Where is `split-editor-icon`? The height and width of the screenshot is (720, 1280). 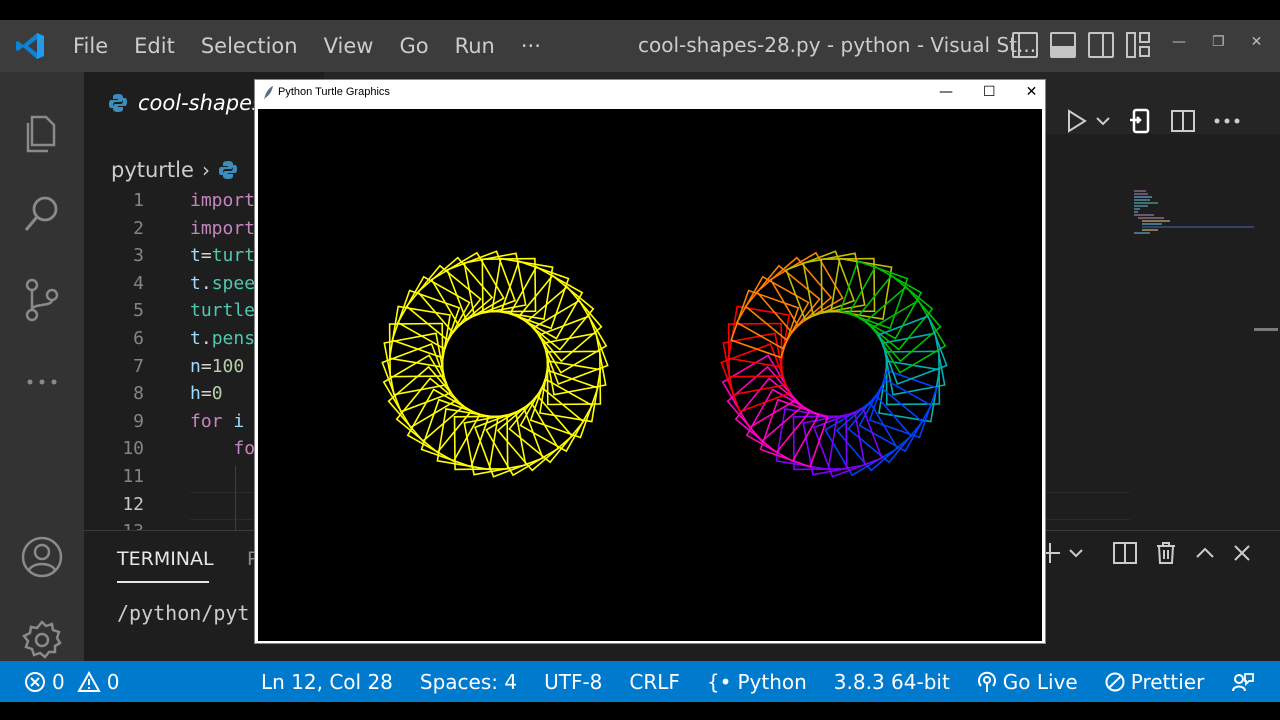
split-editor-icon is located at coordinates (1183, 121).